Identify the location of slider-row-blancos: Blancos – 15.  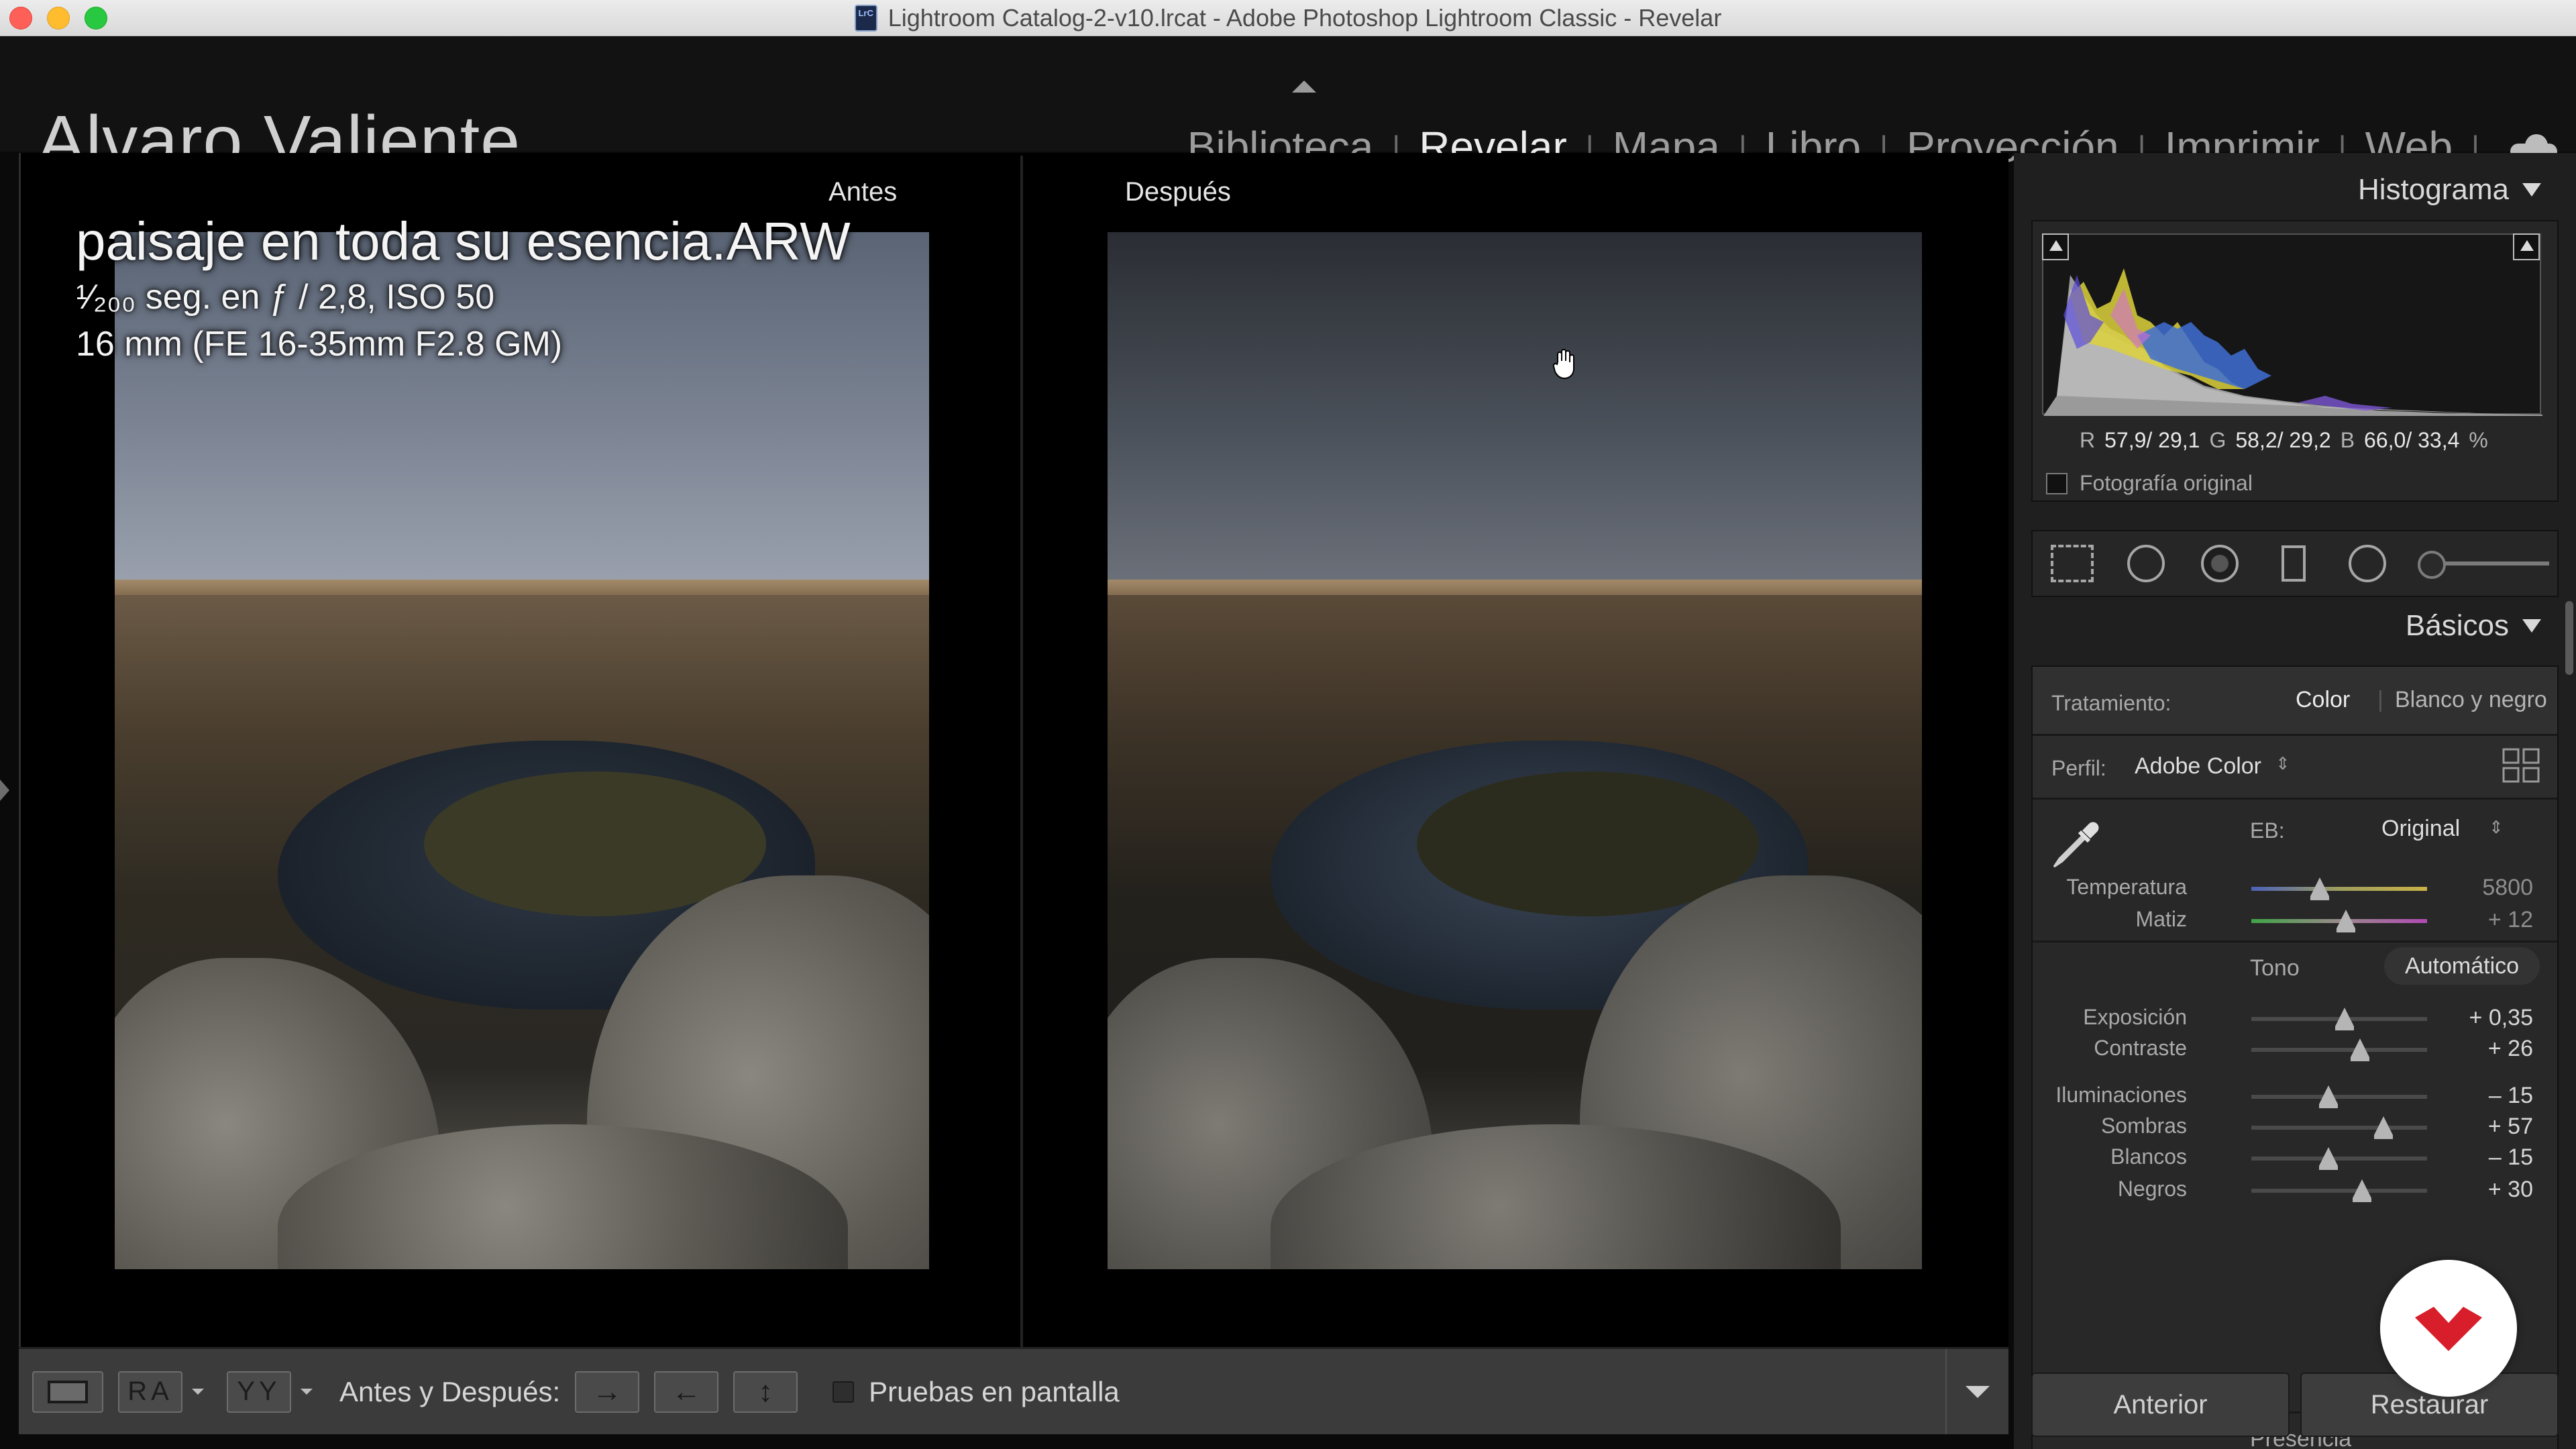
(2295, 1156).